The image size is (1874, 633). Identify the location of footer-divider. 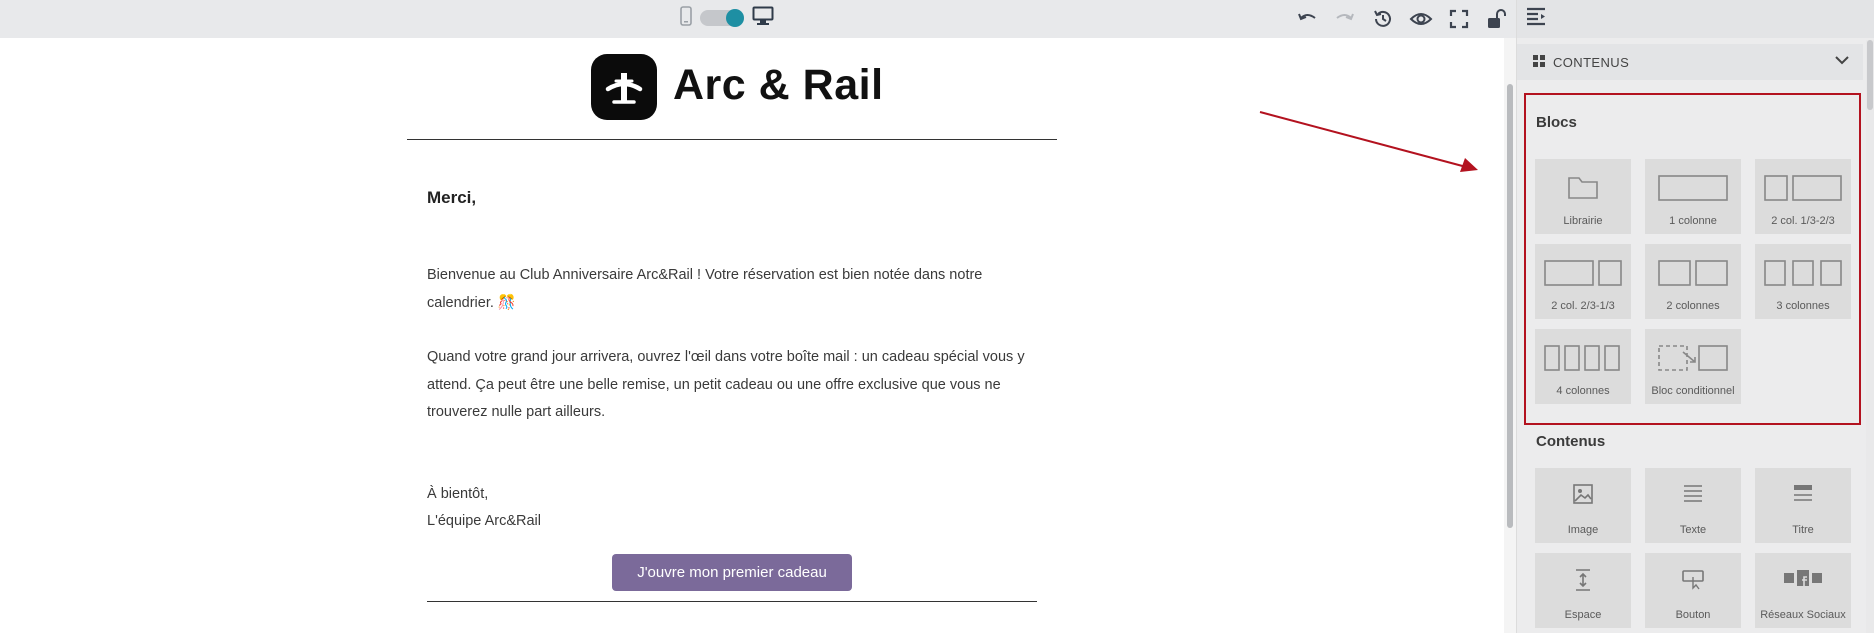
(732, 601).